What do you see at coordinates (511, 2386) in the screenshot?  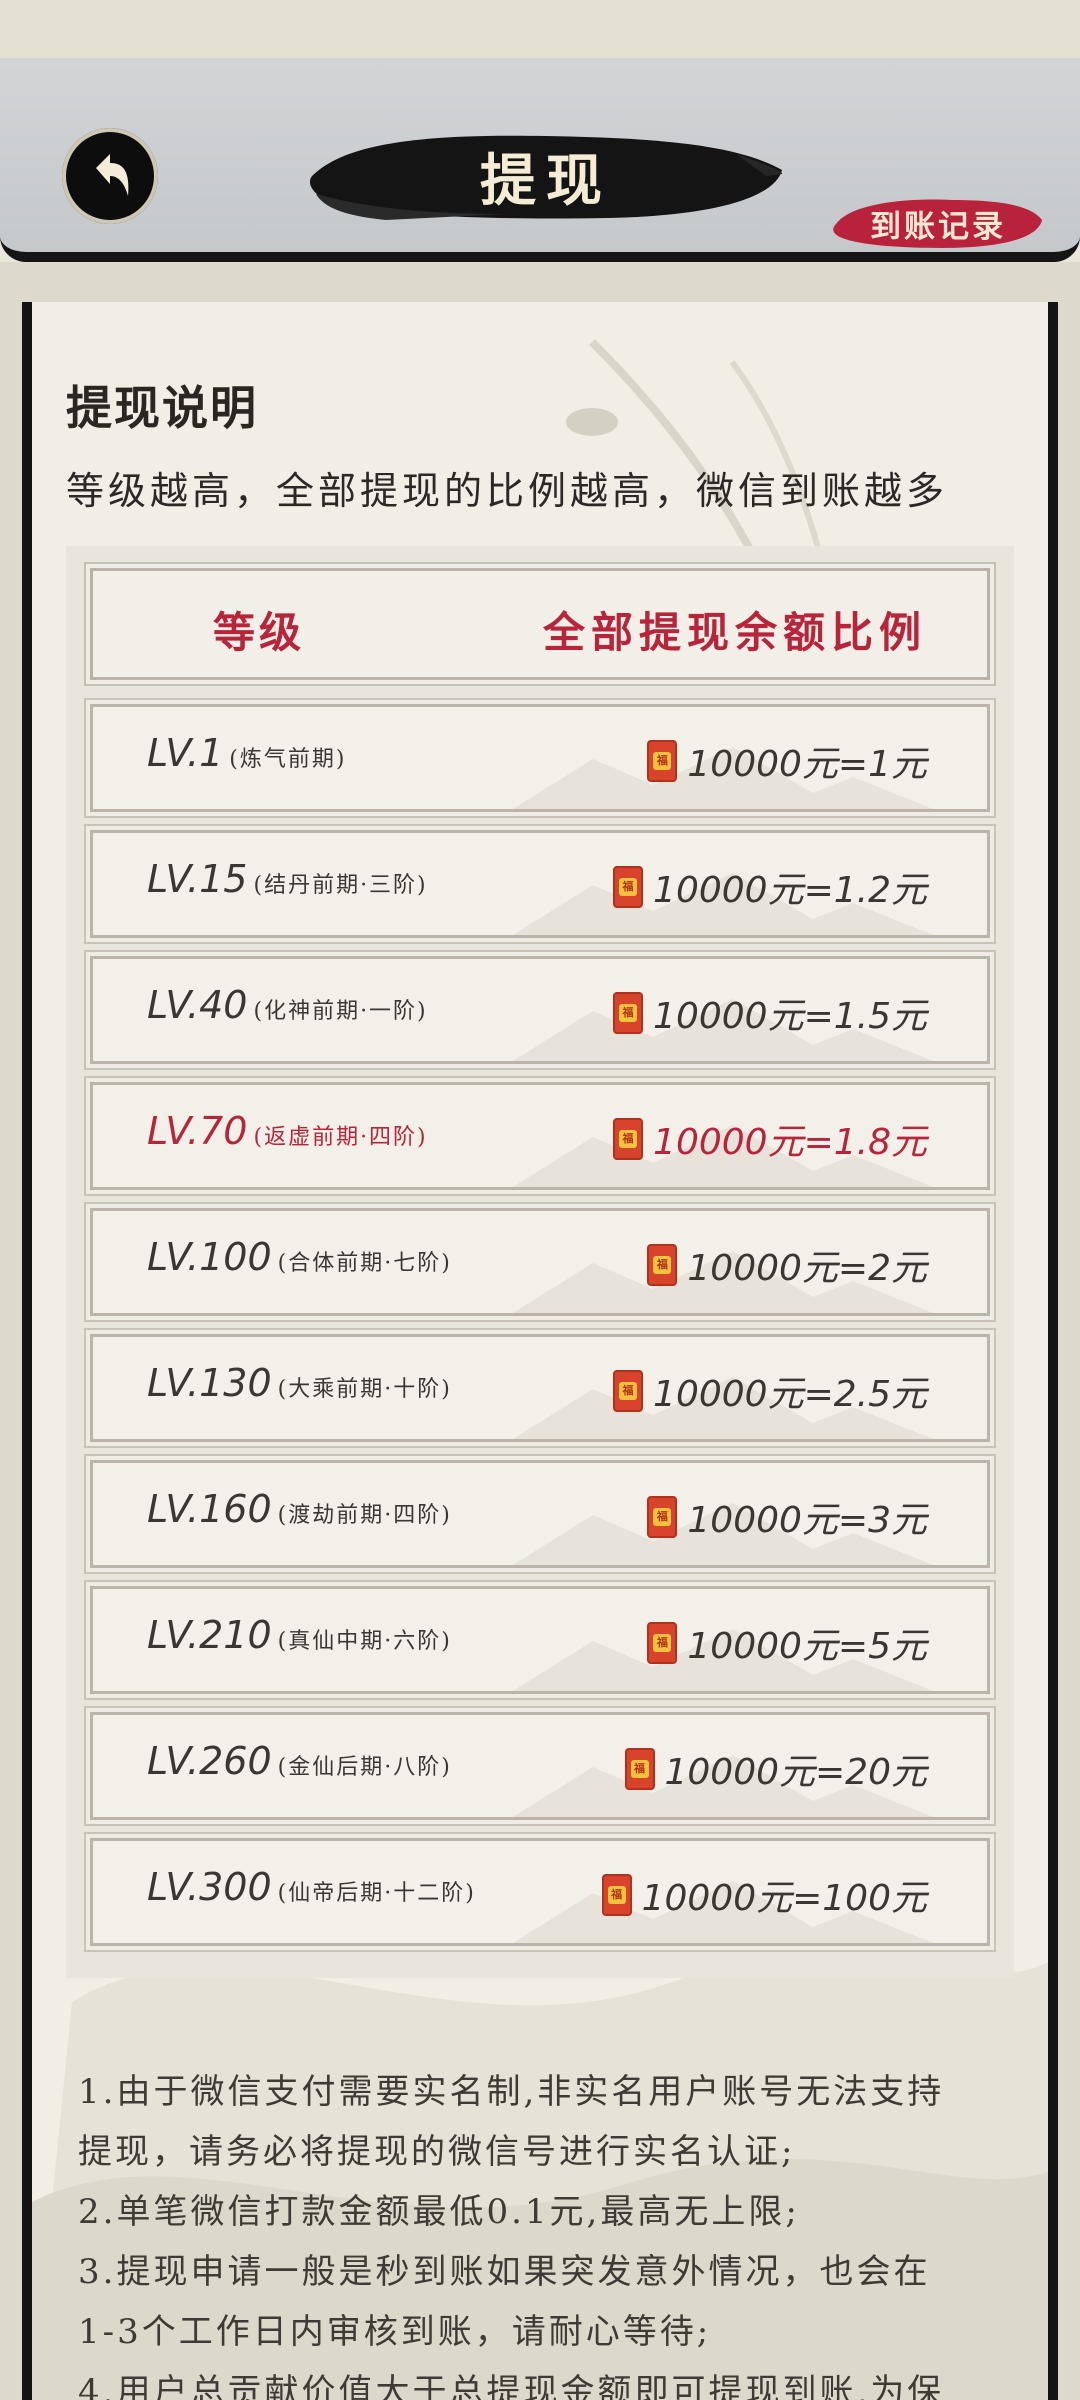 I see `note-line: 4.用户总贡献价值大于总提现金额即可提现到账,为保` at bounding box center [511, 2386].